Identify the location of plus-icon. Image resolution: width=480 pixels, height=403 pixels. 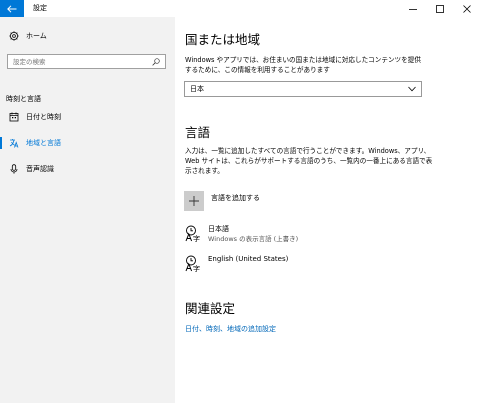
(194, 201).